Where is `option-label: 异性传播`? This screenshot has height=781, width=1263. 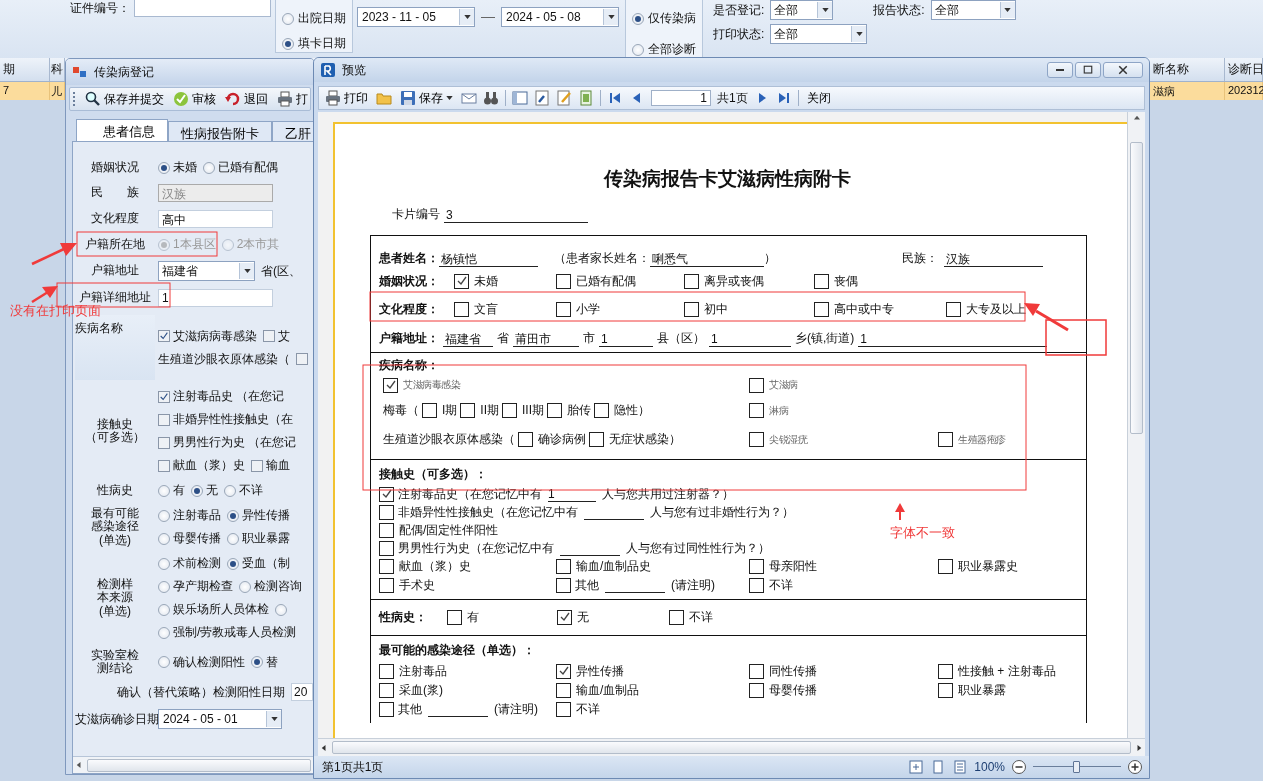 option-label: 异性传播 is located at coordinates (266, 515).